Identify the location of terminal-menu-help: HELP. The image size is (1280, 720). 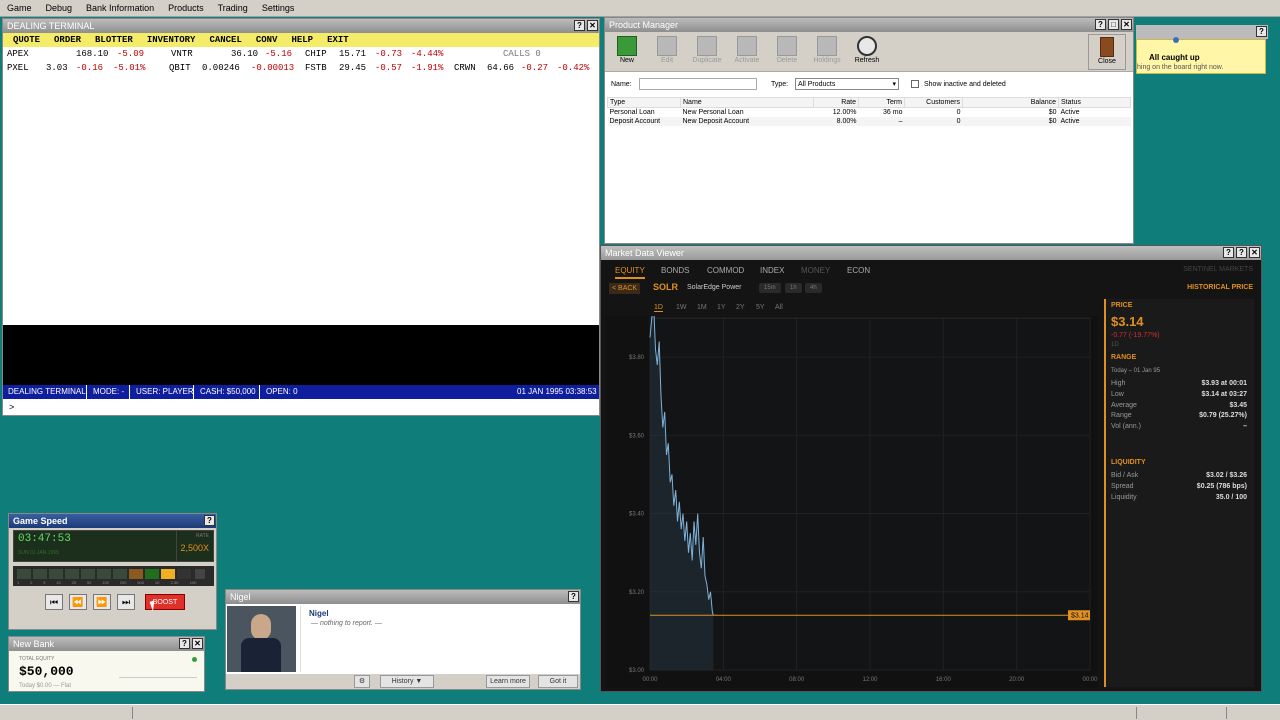
(302, 40).